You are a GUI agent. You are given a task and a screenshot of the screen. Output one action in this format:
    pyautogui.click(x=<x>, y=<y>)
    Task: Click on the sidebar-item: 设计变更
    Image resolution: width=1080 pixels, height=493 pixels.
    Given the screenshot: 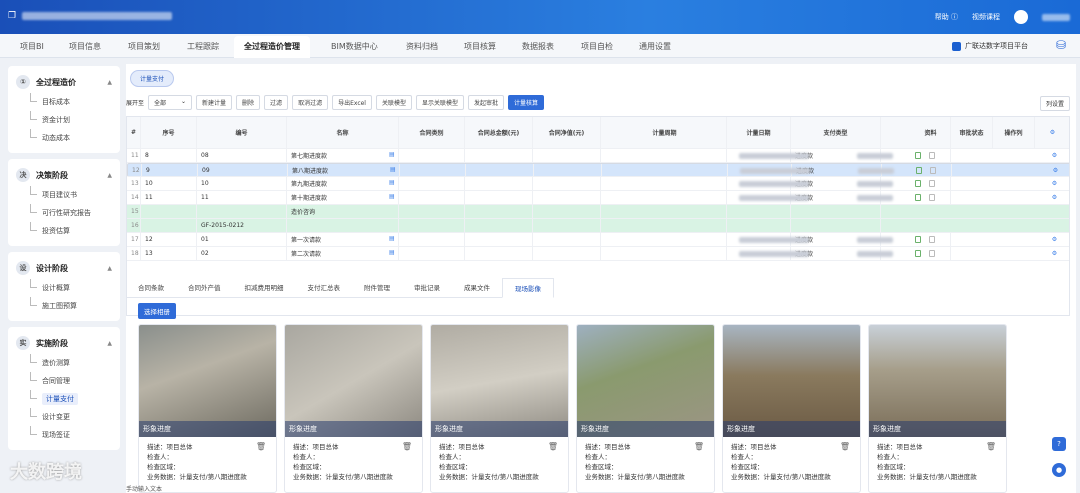 What is the action you would take?
    pyautogui.click(x=64, y=417)
    